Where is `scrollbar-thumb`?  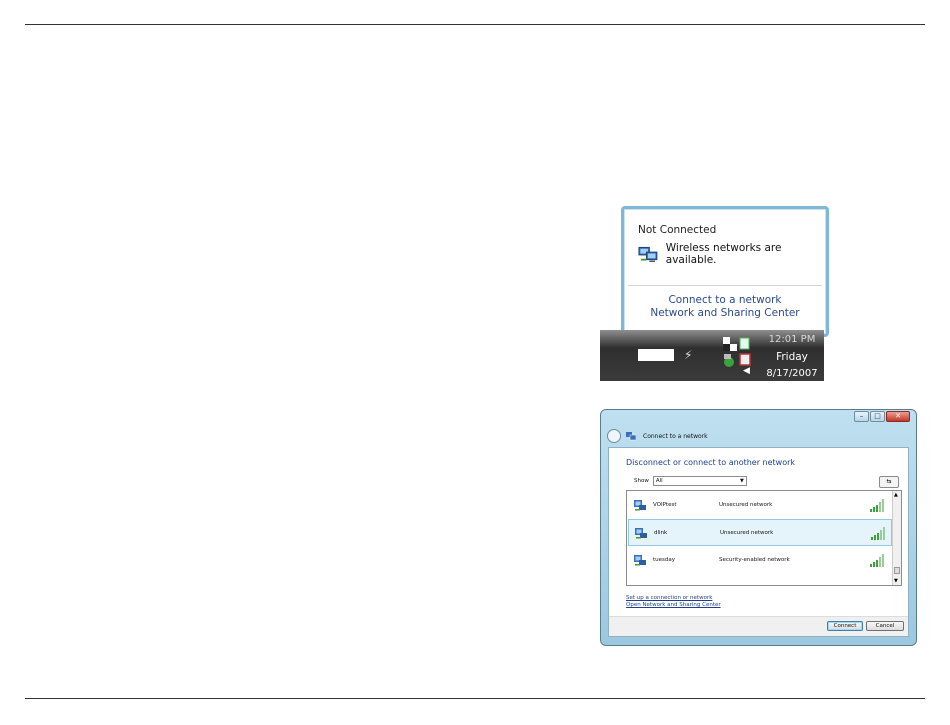
scrollbar-thumb is located at coordinates (897, 570).